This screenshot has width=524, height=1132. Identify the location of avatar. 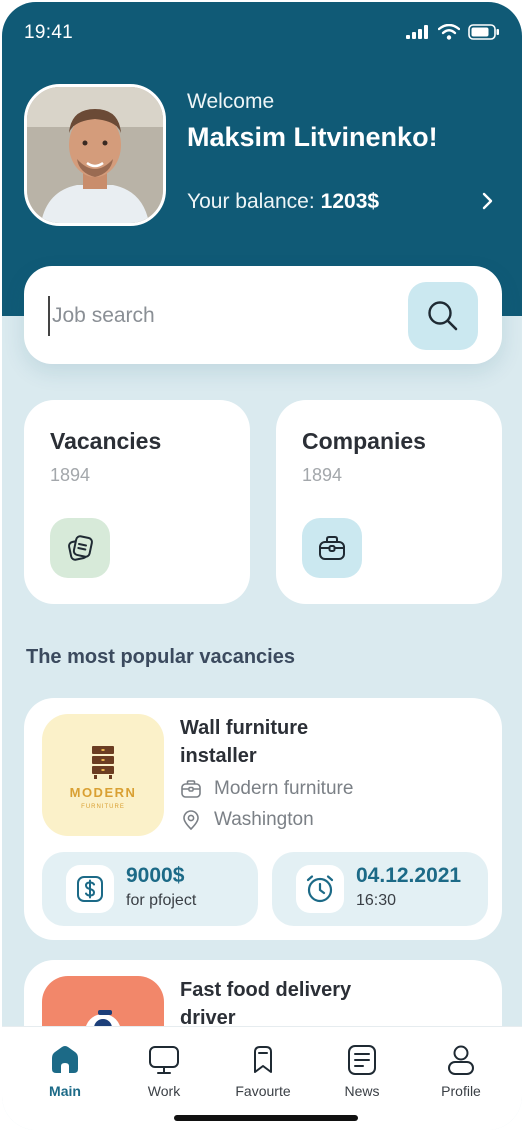
(95, 155).